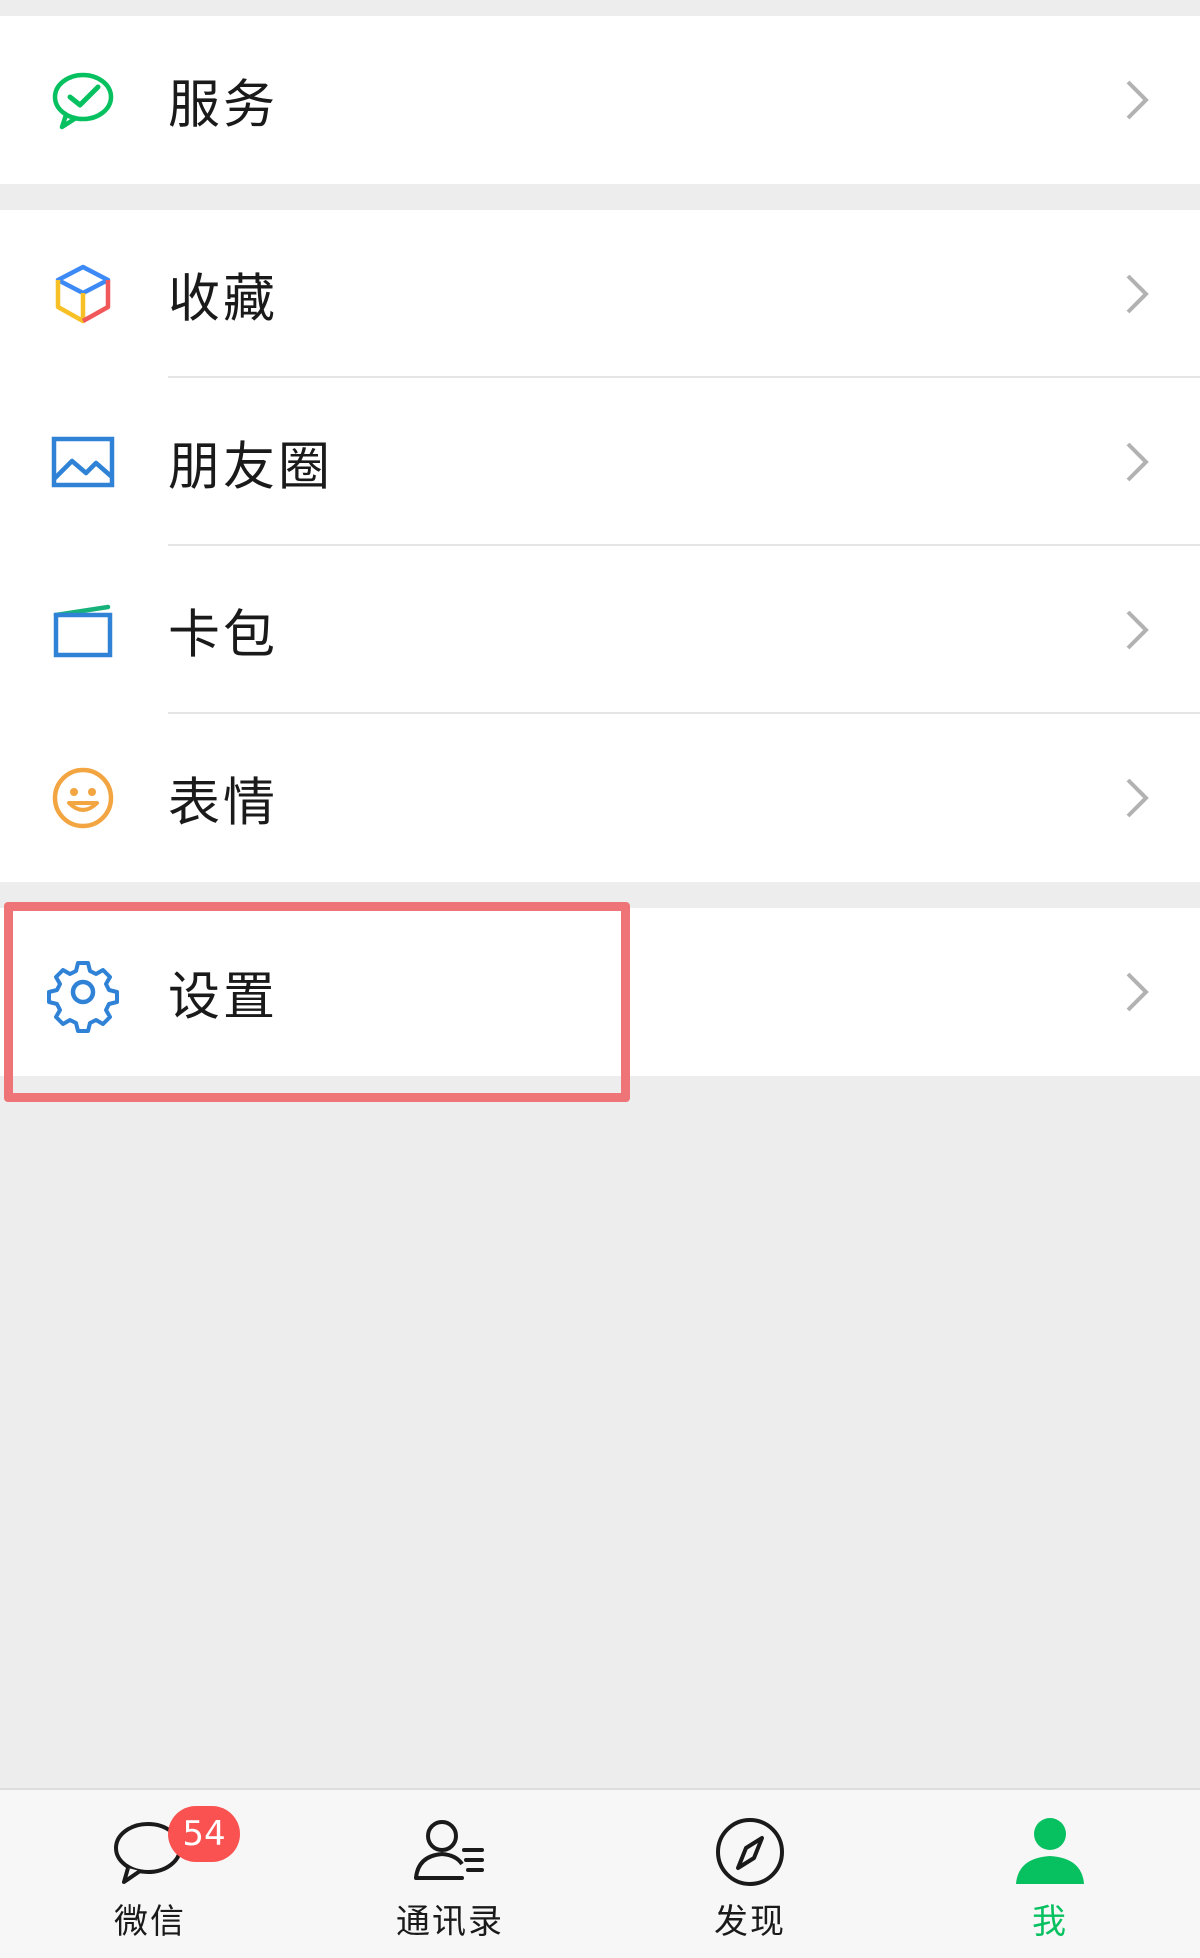  What do you see at coordinates (83, 630) in the screenshot?
I see `card-wallet-icon` at bounding box center [83, 630].